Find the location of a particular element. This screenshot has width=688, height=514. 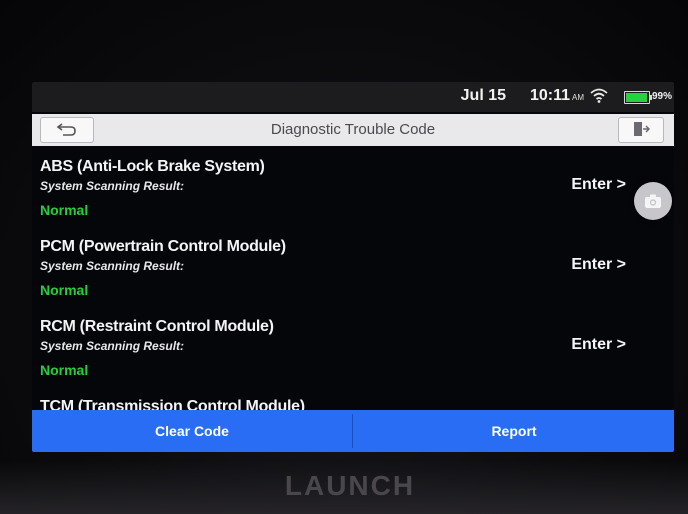

enter-button-pcm: Enter > is located at coordinates (598, 265).